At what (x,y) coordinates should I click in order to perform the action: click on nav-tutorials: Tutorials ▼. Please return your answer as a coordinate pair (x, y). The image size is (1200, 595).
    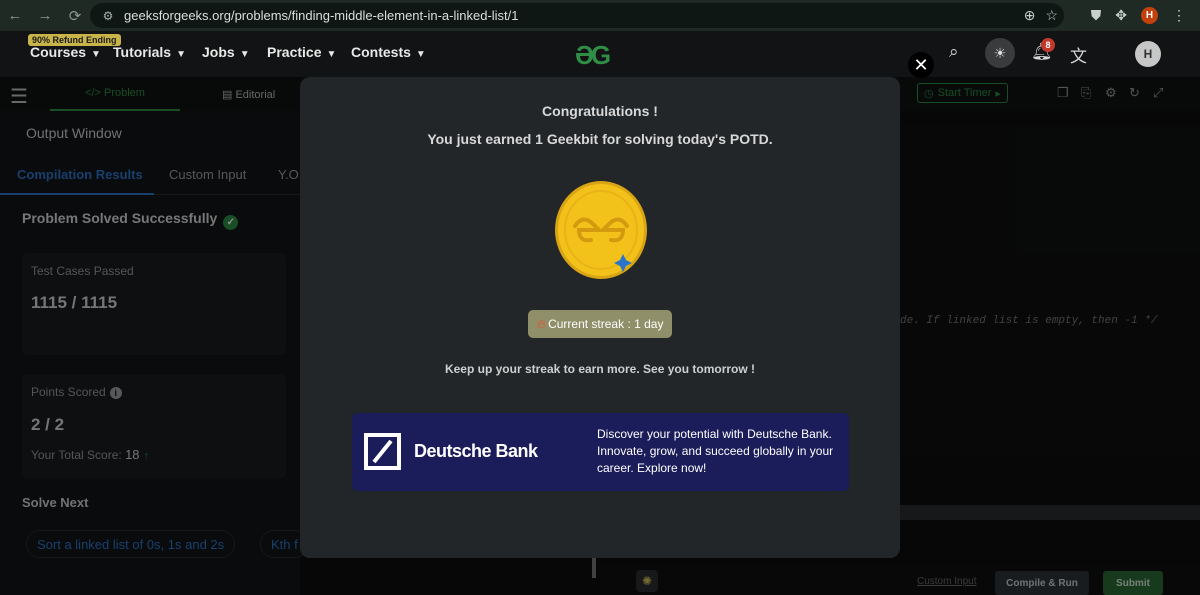
    Looking at the image, I should click on (149, 52).